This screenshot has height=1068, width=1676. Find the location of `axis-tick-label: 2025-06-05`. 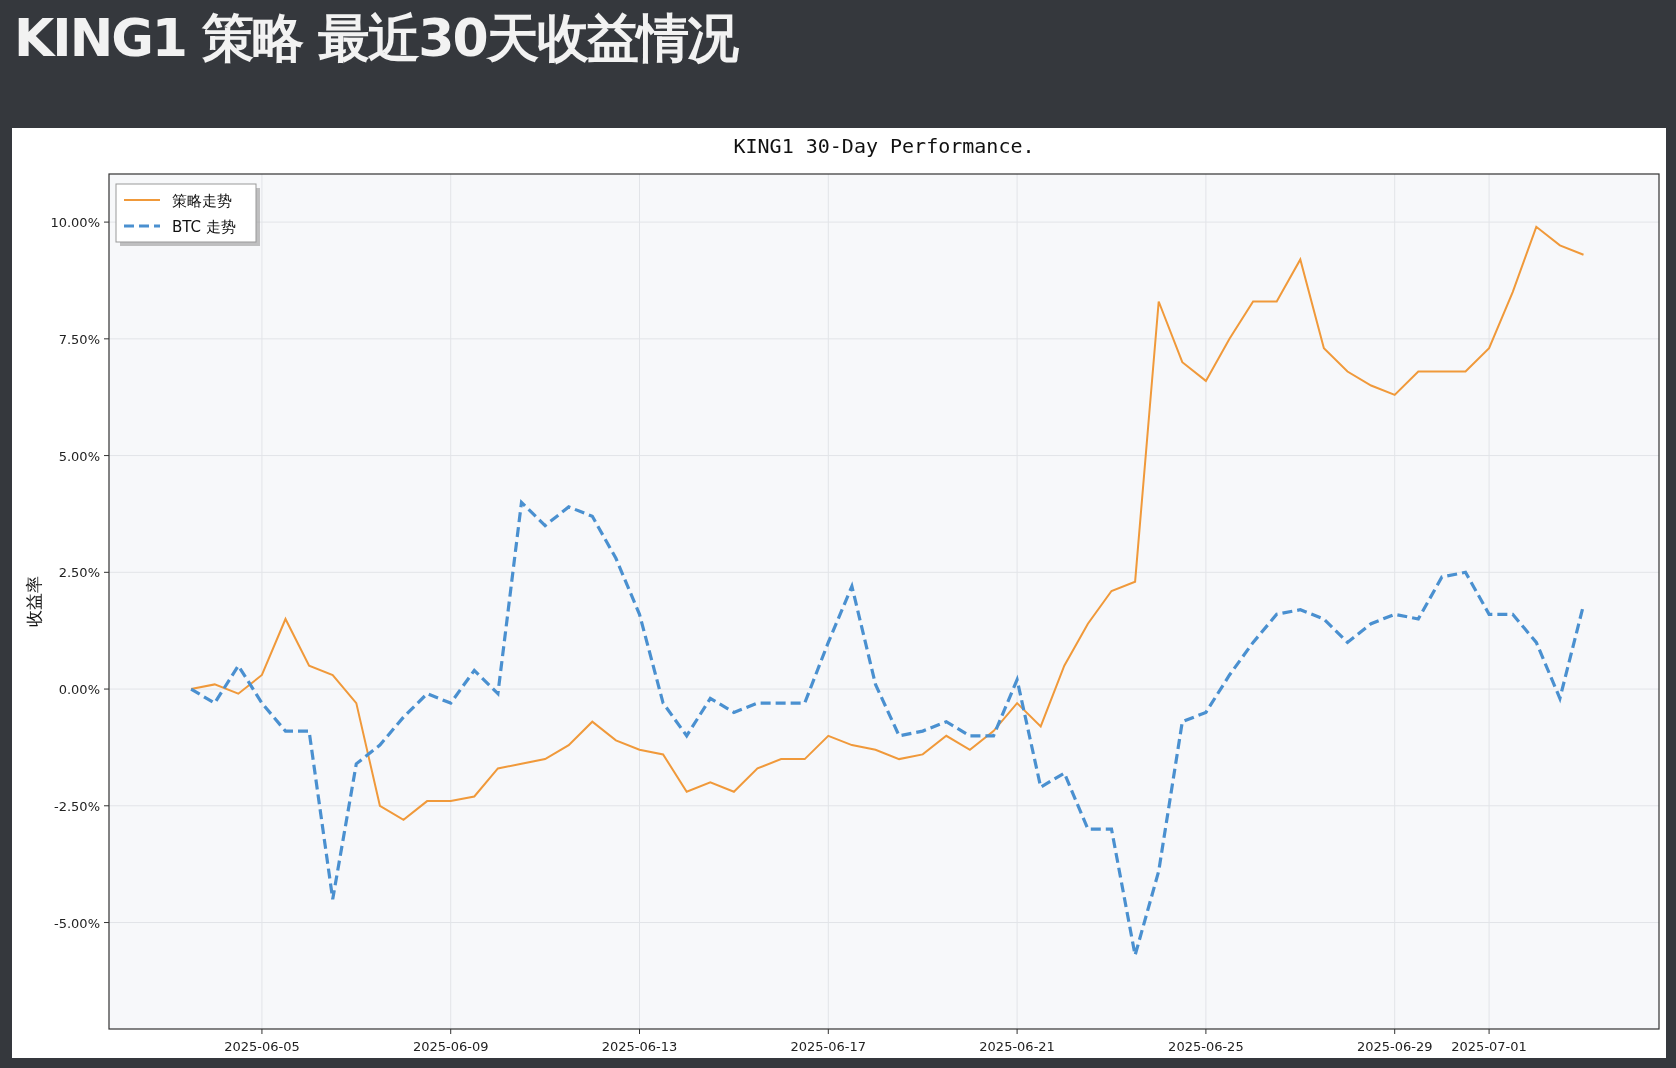

axis-tick-label: 2025-06-05 is located at coordinates (262, 1046).